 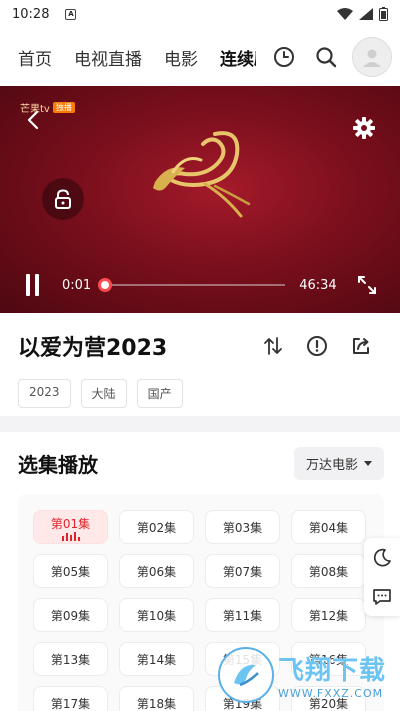 What do you see at coordinates (305, 57) in the screenshot?
I see `nav-actions` at bounding box center [305, 57].